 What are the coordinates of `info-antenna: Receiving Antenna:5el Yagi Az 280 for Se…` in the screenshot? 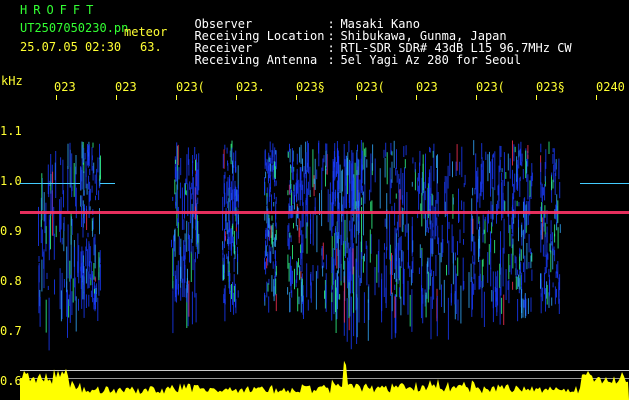 It's located at (350, 54).